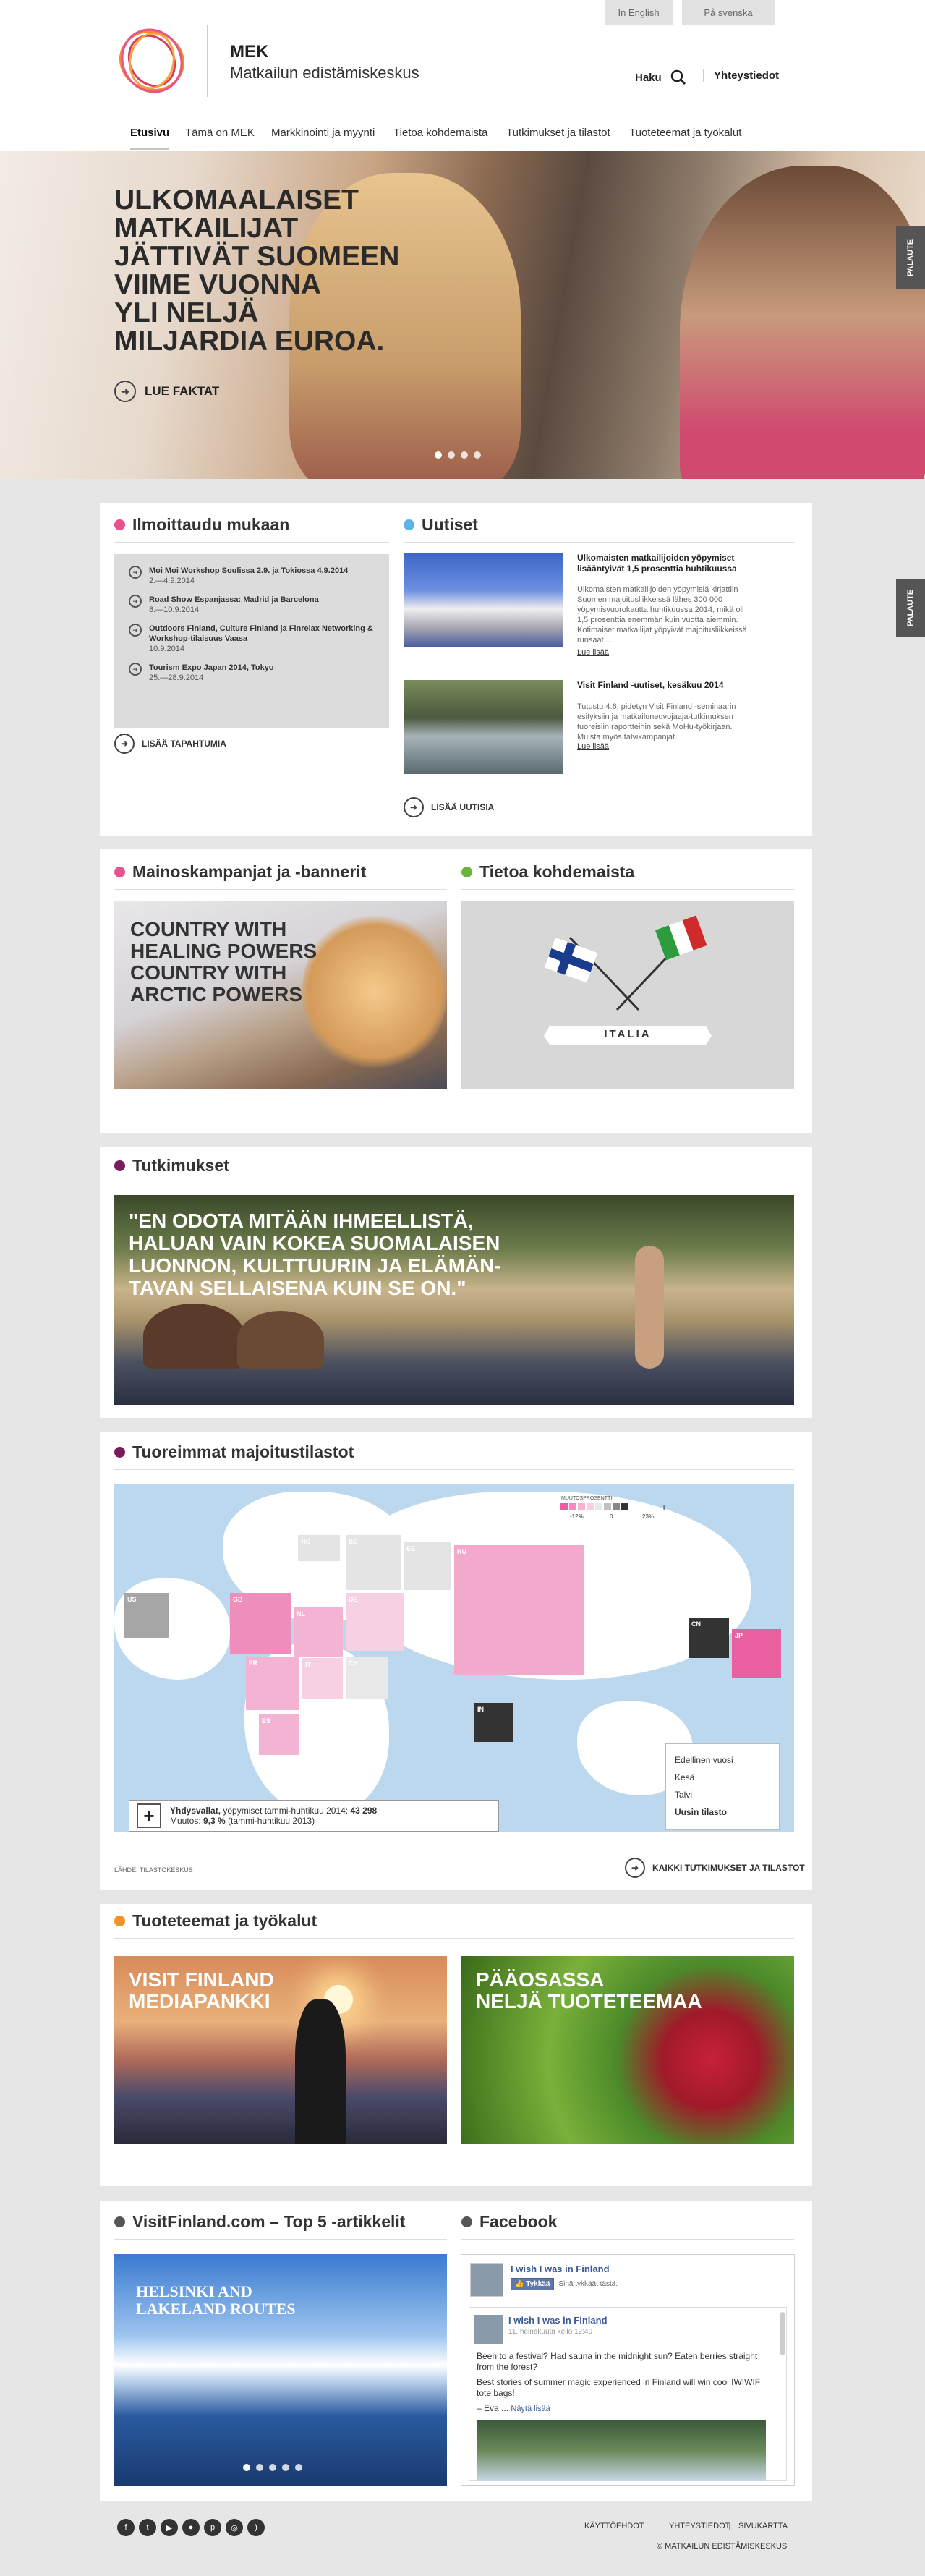  Describe the element at coordinates (483, 727) in the screenshot. I see `news-image-lake` at that location.